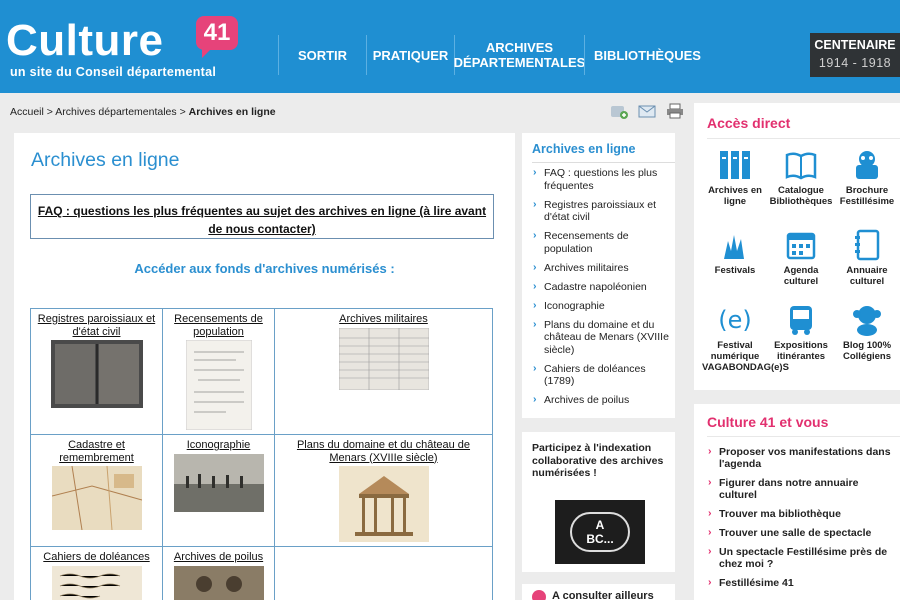 This screenshot has width=900, height=600. Describe the element at coordinates (801, 351) in the screenshot. I see `access-label: Expositions itinérantes` at that location.